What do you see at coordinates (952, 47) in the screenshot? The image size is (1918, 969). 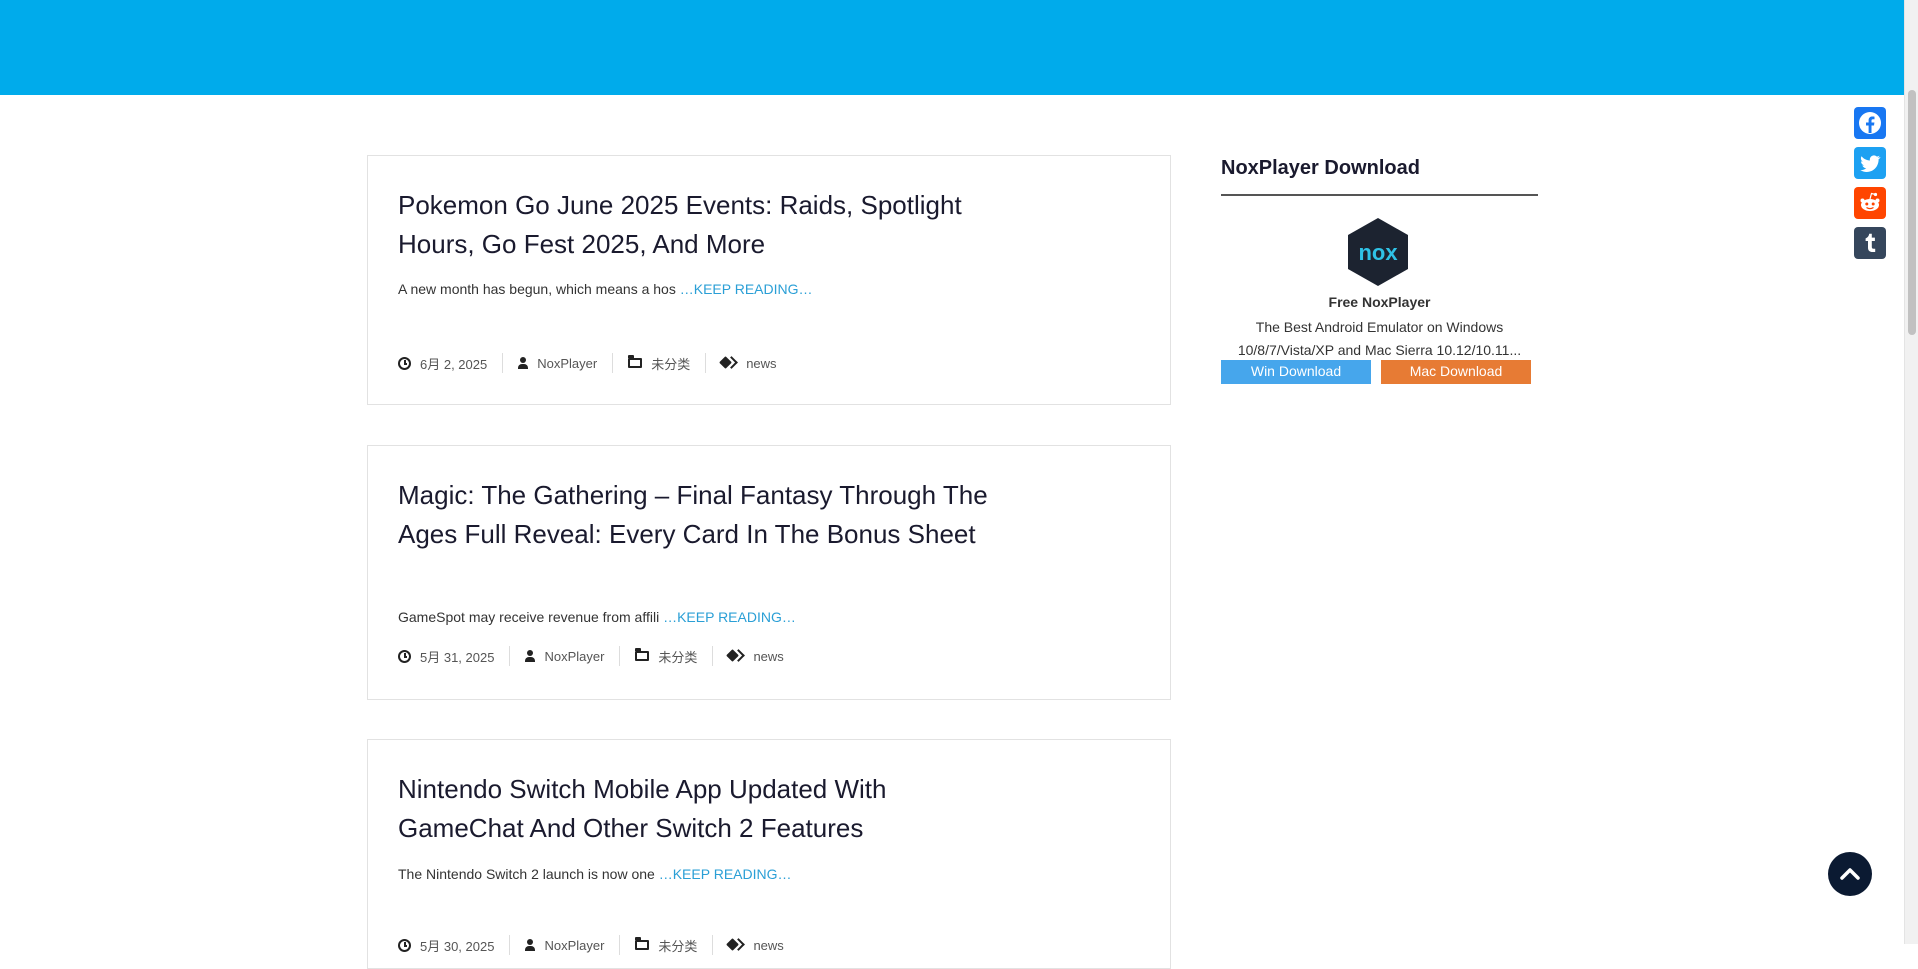 I see `site-header` at bounding box center [952, 47].